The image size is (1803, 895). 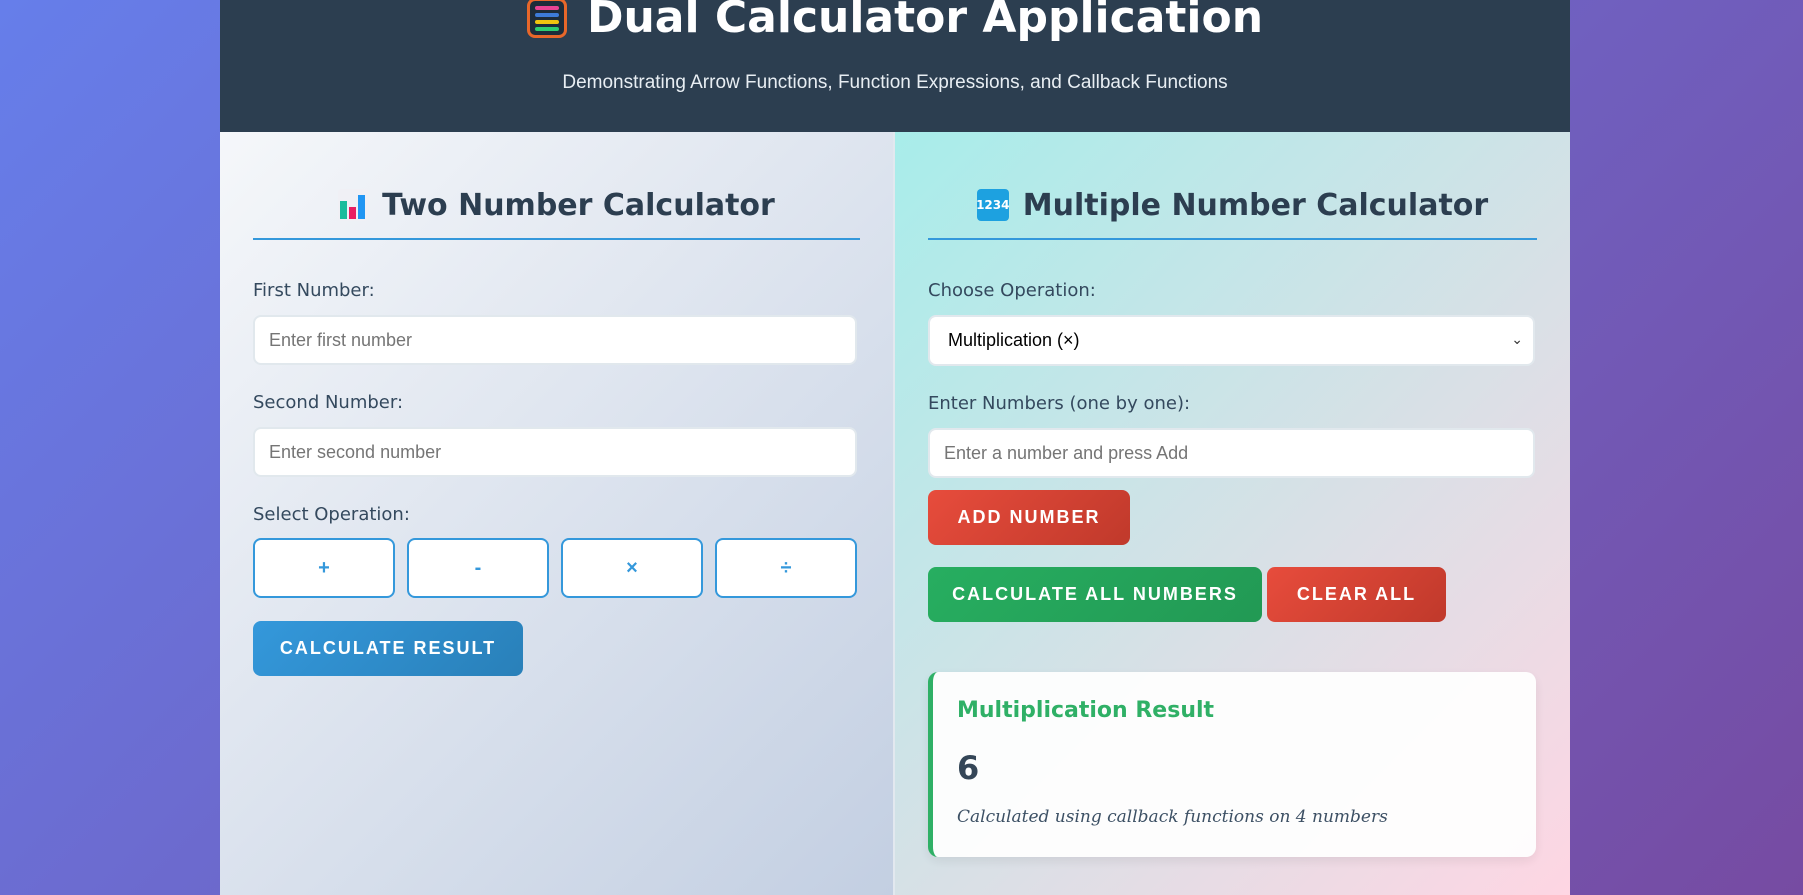 I want to click on result-title: Multiplication Result, so click(x=1086, y=710).